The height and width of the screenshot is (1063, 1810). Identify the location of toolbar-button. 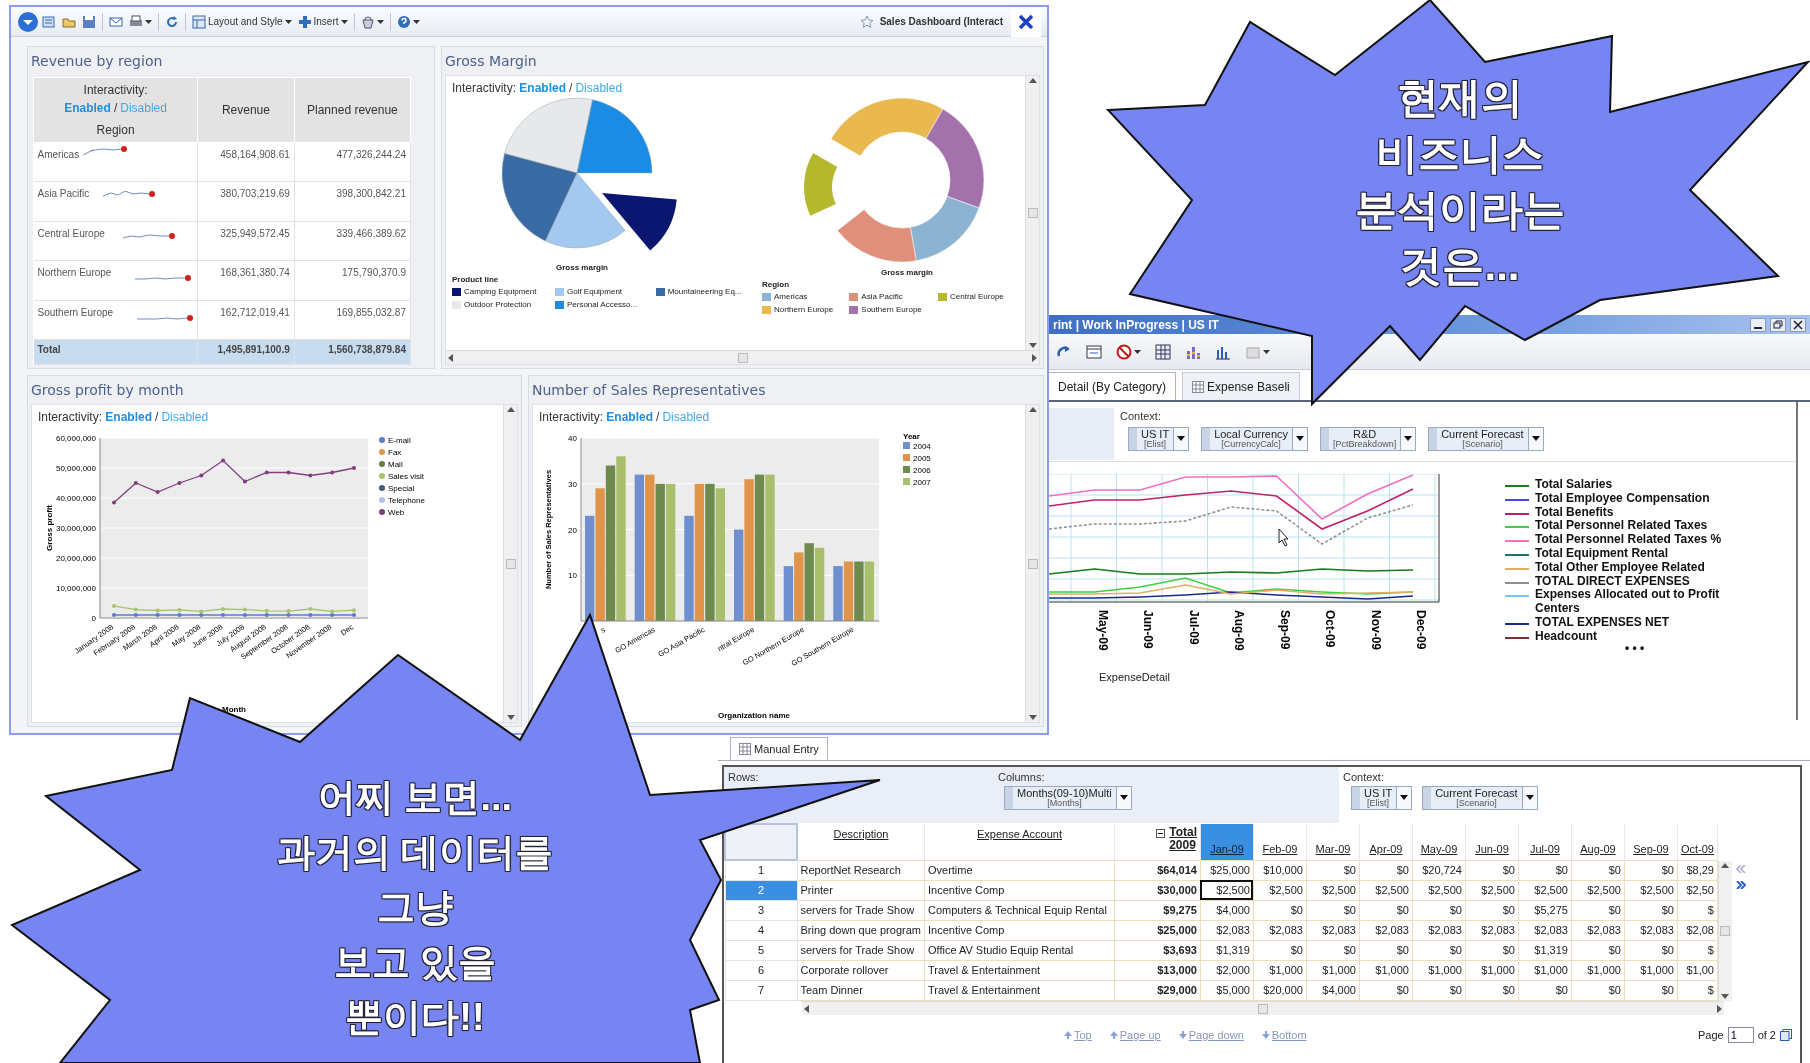
(1163, 351).